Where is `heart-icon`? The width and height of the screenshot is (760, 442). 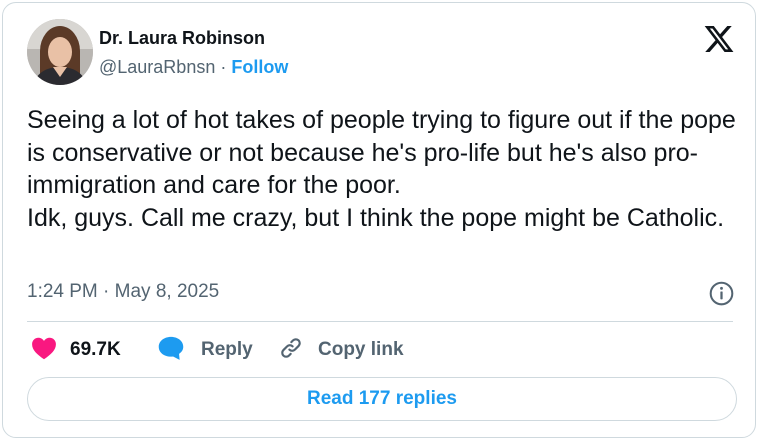 heart-icon is located at coordinates (44, 350).